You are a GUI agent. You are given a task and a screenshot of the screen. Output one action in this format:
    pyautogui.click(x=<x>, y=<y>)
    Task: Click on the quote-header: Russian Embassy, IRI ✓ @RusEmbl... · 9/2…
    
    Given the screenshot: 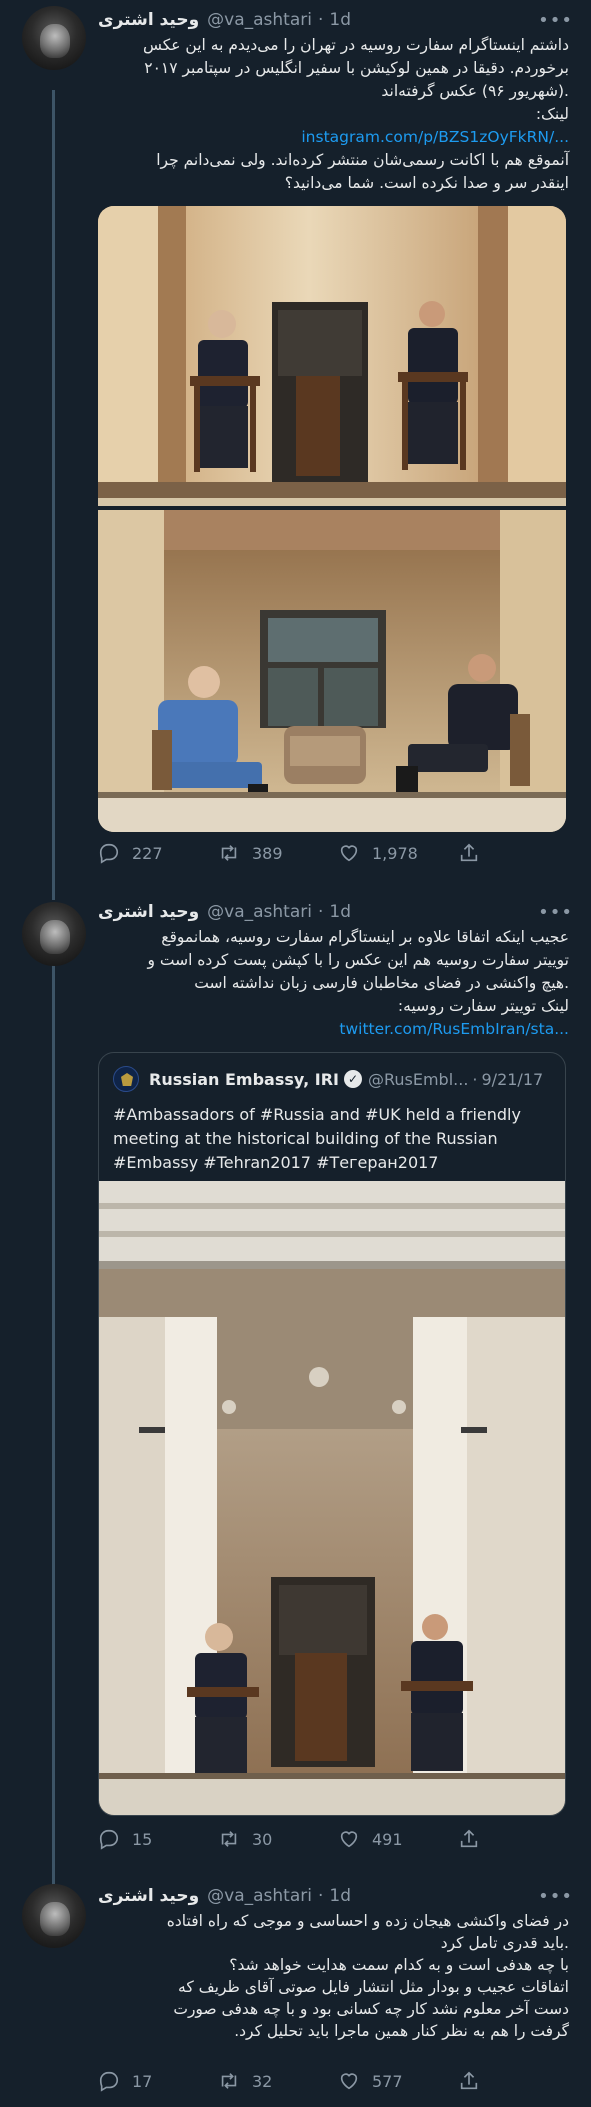 What is the action you would take?
    pyautogui.click(x=332, y=1079)
    